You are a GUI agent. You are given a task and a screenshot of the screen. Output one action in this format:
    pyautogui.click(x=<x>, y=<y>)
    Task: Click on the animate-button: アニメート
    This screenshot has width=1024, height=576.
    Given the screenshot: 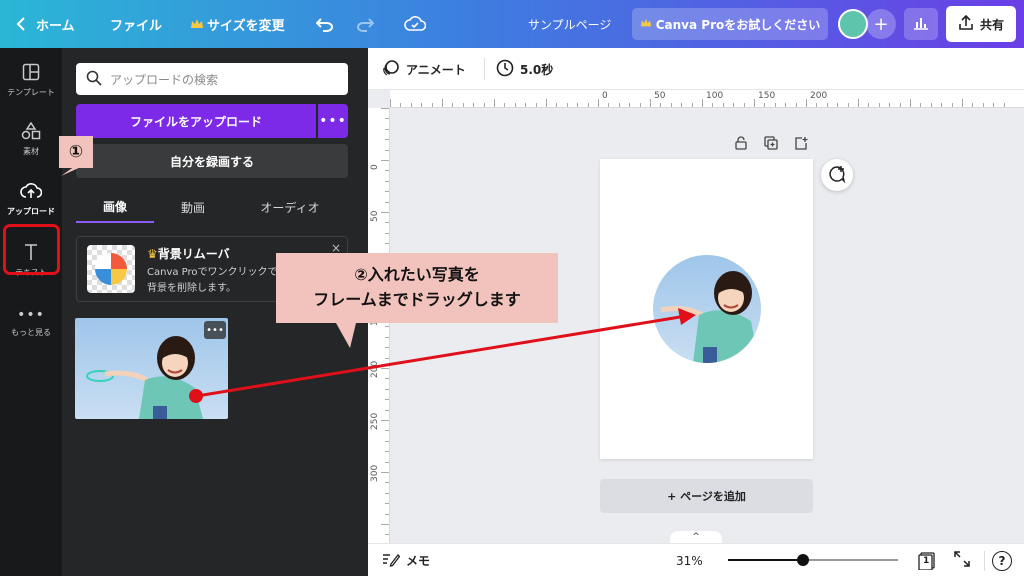 What is the action you would take?
    pyautogui.click(x=424, y=69)
    